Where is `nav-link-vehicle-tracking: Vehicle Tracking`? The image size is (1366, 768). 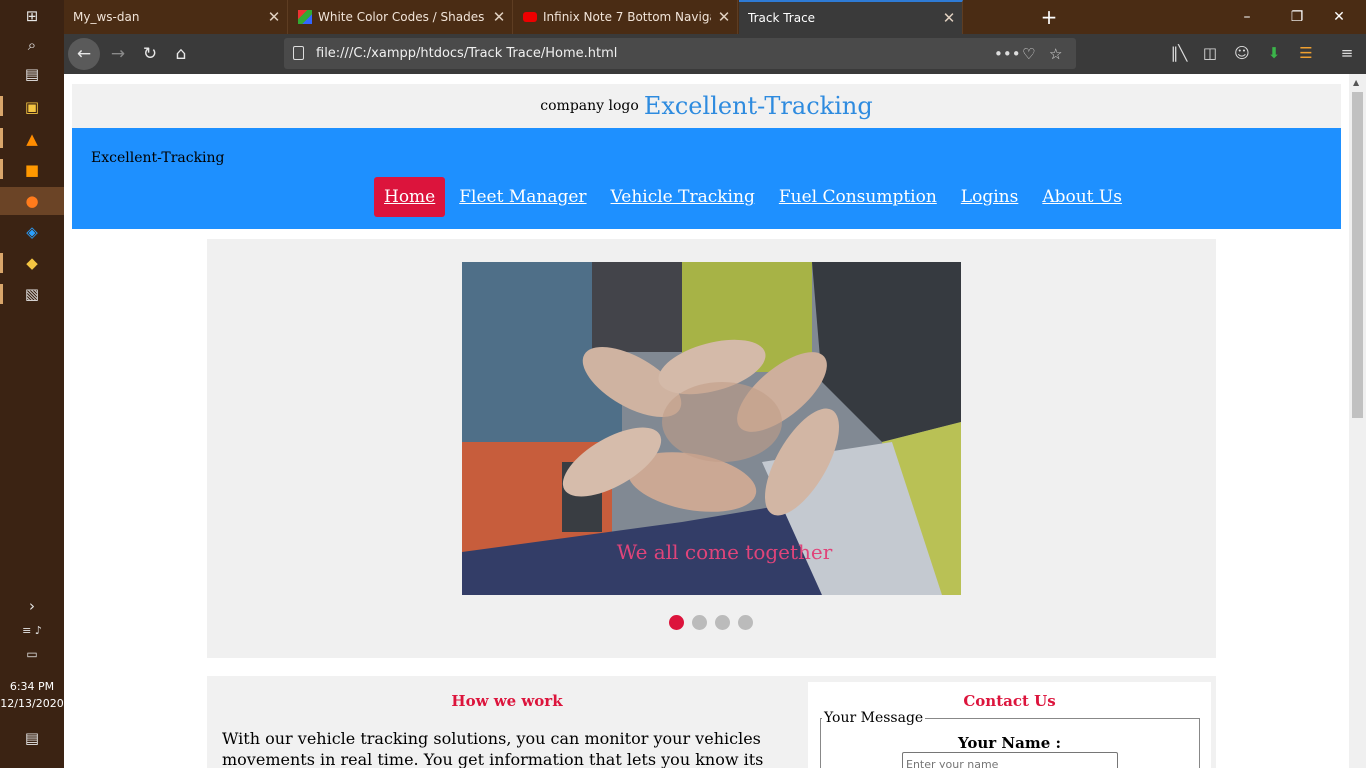 nav-link-vehicle-tracking: Vehicle Tracking is located at coordinates (683, 197).